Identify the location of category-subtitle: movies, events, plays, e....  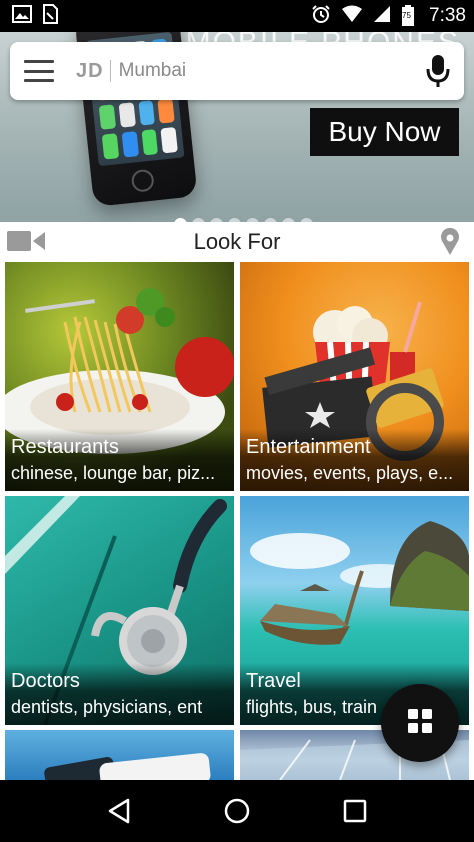
(350, 473).